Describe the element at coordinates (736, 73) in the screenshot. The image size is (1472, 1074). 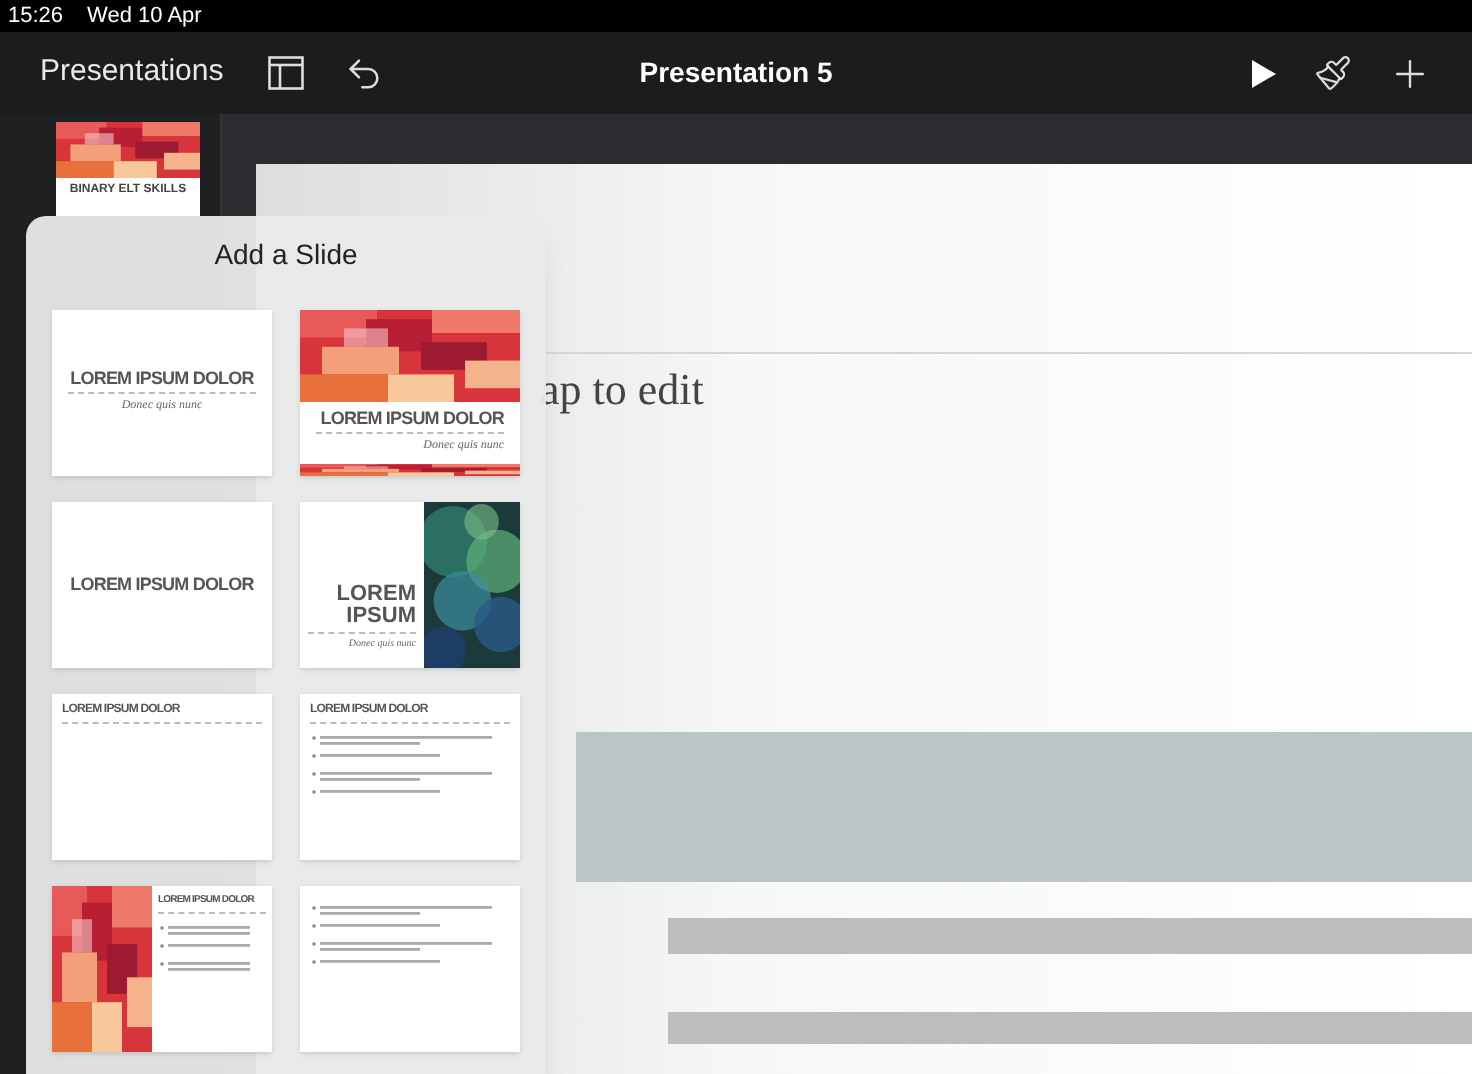
I see `document-title: Presentation 5` at that location.